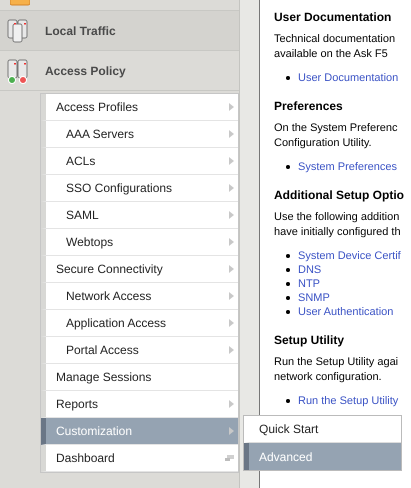 This screenshot has height=488, width=411. I want to click on nav-section-label: Access Policy, so click(85, 71).